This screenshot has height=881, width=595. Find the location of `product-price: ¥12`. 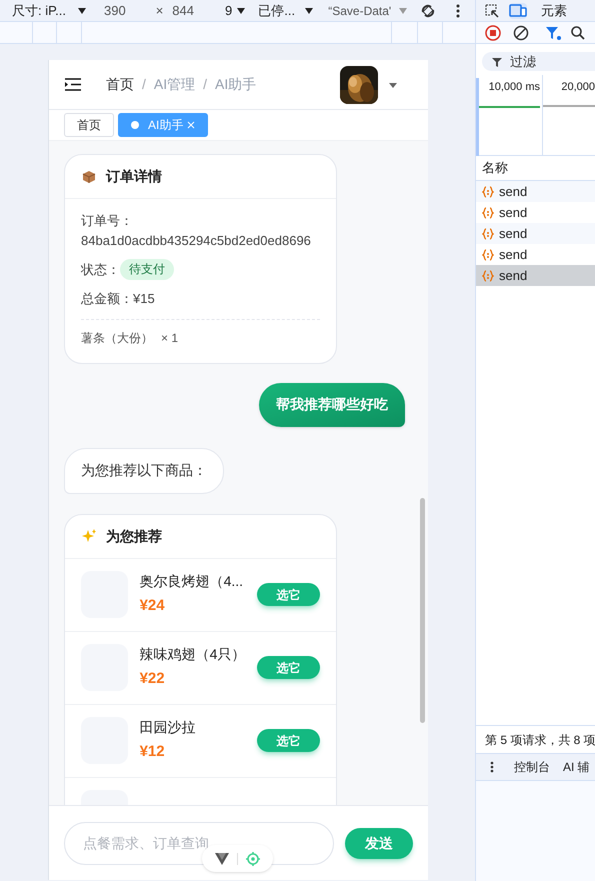

product-price: ¥12 is located at coordinates (153, 752).